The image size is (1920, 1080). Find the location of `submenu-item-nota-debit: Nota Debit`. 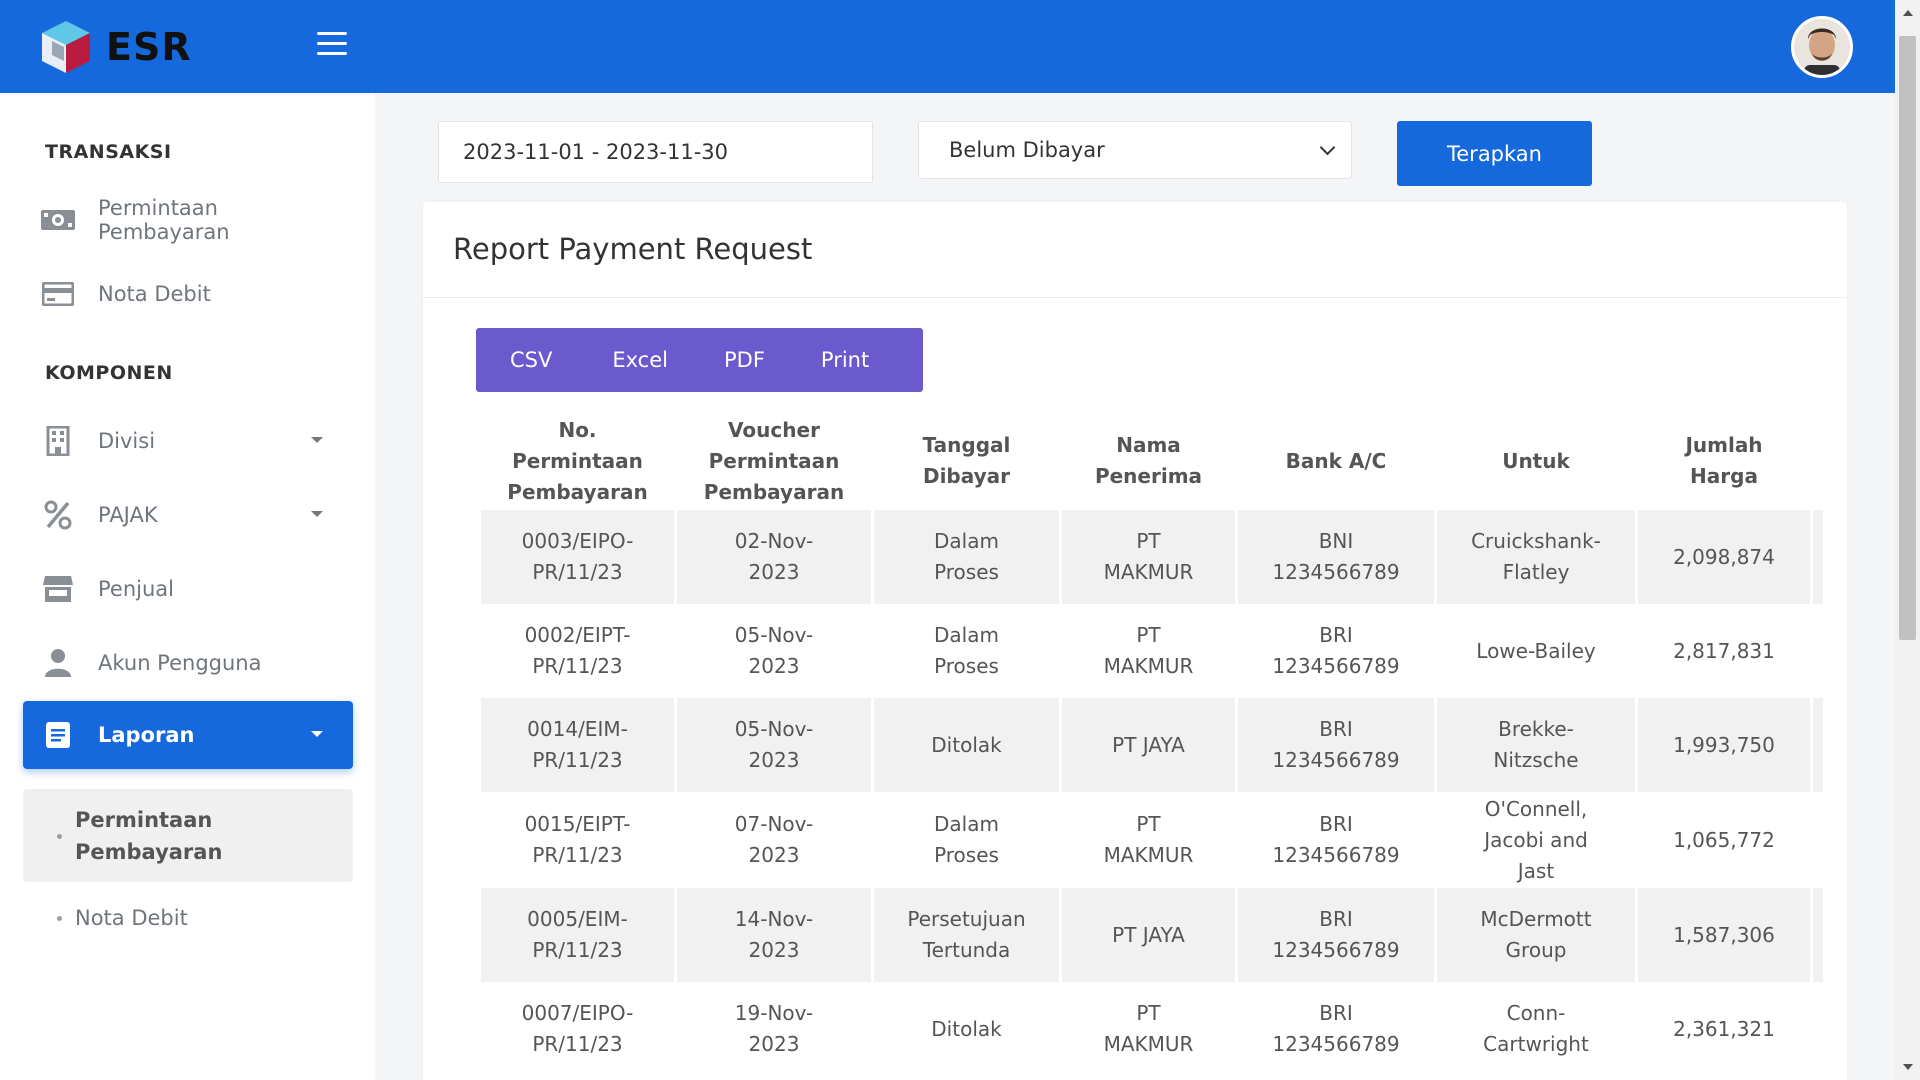

submenu-item-nota-debit: Nota Debit is located at coordinates (122, 918).